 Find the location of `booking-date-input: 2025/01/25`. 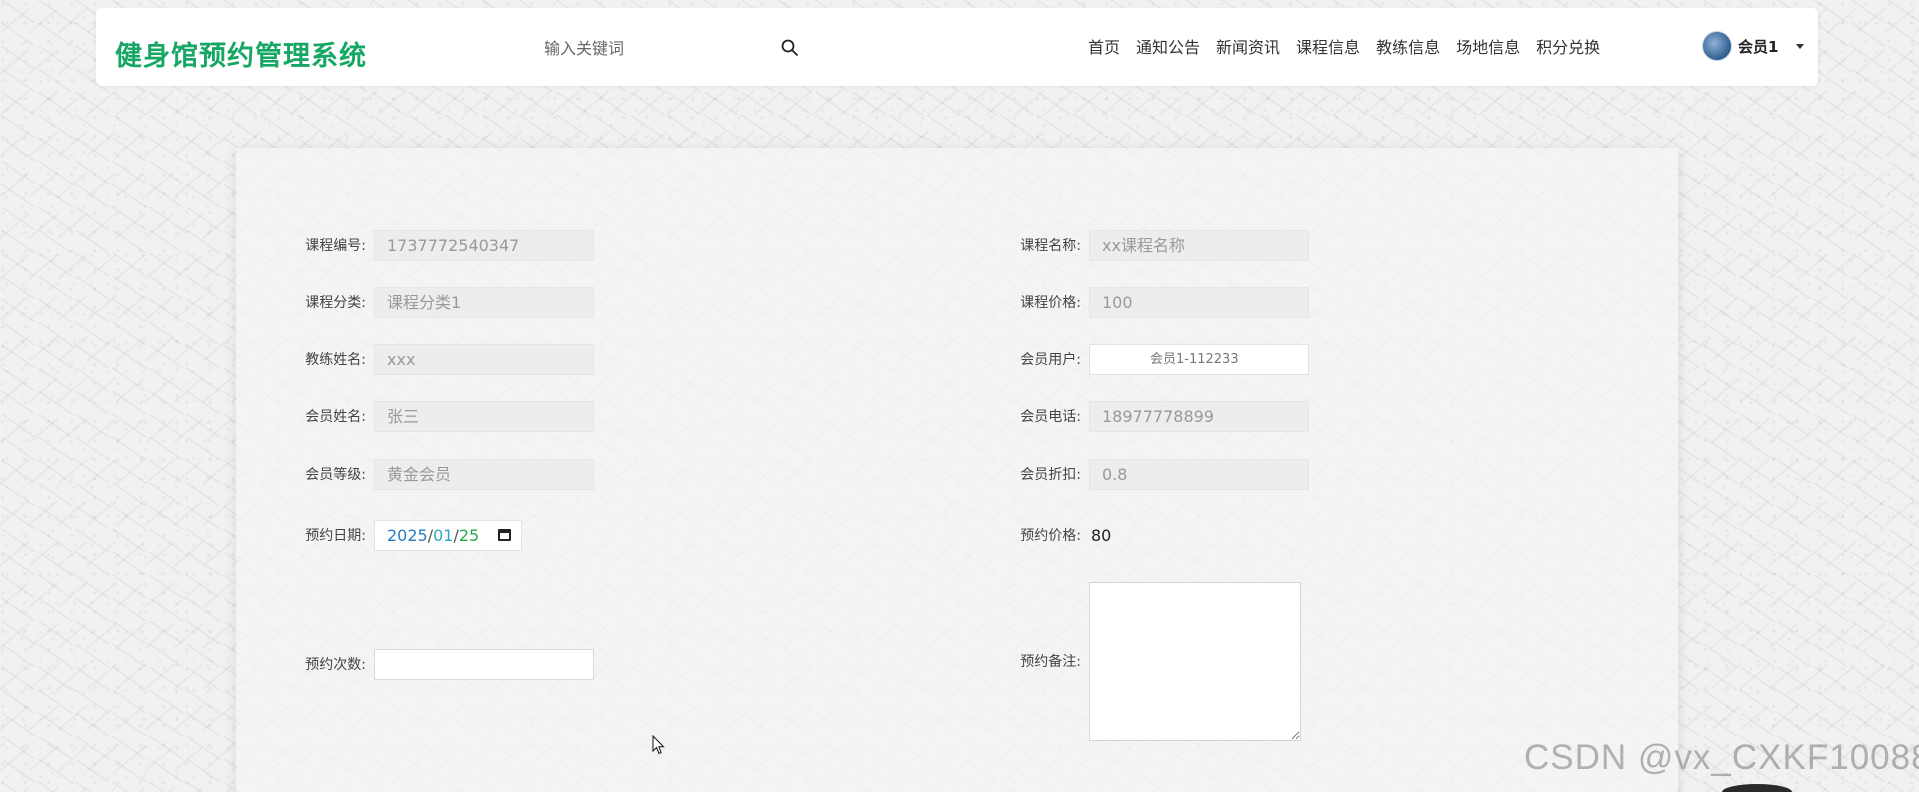

booking-date-input: 2025/01/25 is located at coordinates (448, 535).